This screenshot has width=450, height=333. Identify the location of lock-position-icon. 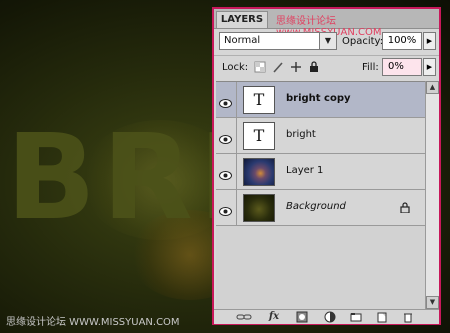
(296, 67).